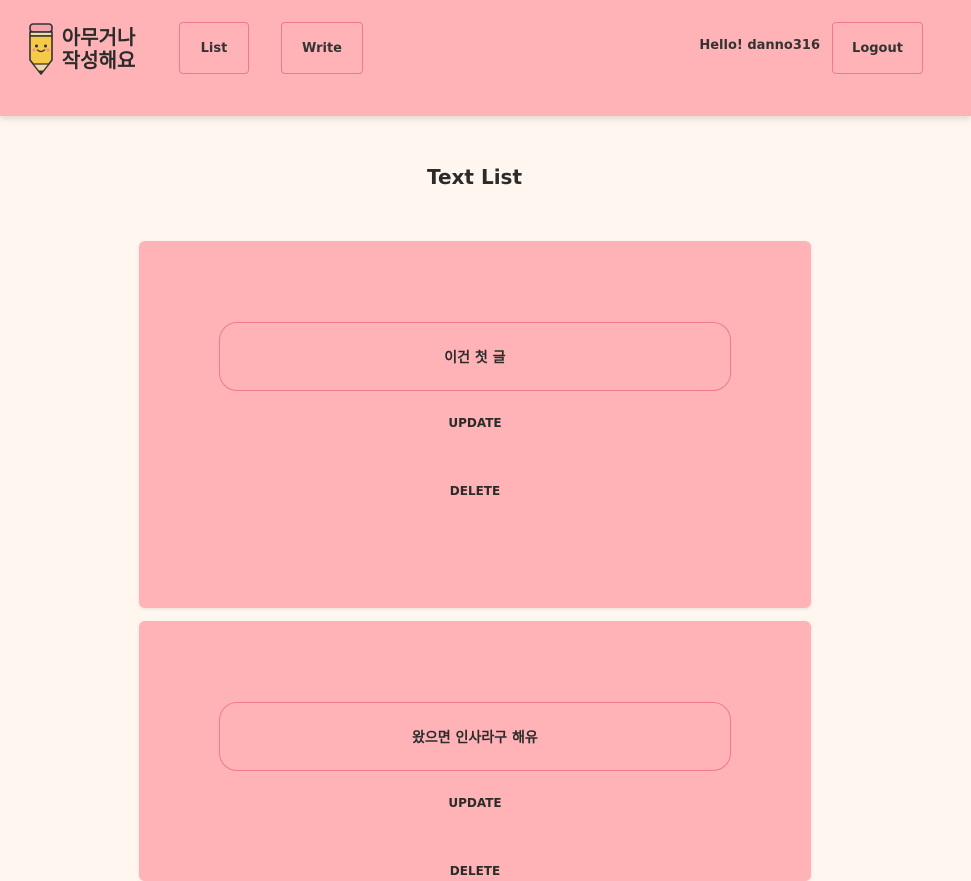 This screenshot has height=881, width=971. I want to click on user-greeting: Hello! danno316, so click(759, 45).